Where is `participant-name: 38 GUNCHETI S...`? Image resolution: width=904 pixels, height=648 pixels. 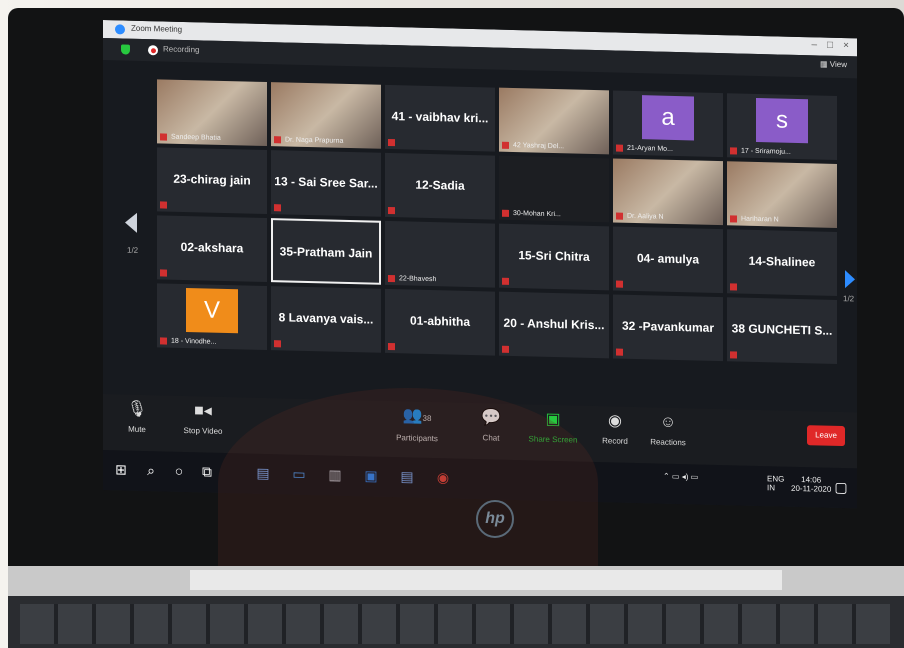
participant-name: 38 GUNCHETI S... is located at coordinates (782, 329).